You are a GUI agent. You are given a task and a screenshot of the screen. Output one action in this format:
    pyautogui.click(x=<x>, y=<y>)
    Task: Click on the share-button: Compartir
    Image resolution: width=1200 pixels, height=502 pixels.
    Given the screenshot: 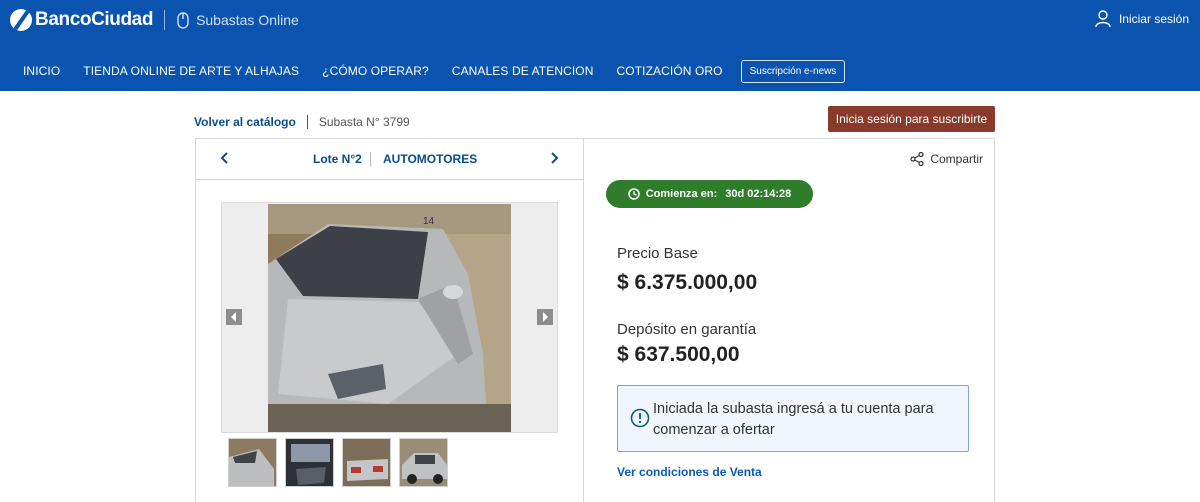 What is the action you would take?
    pyautogui.click(x=946, y=159)
    